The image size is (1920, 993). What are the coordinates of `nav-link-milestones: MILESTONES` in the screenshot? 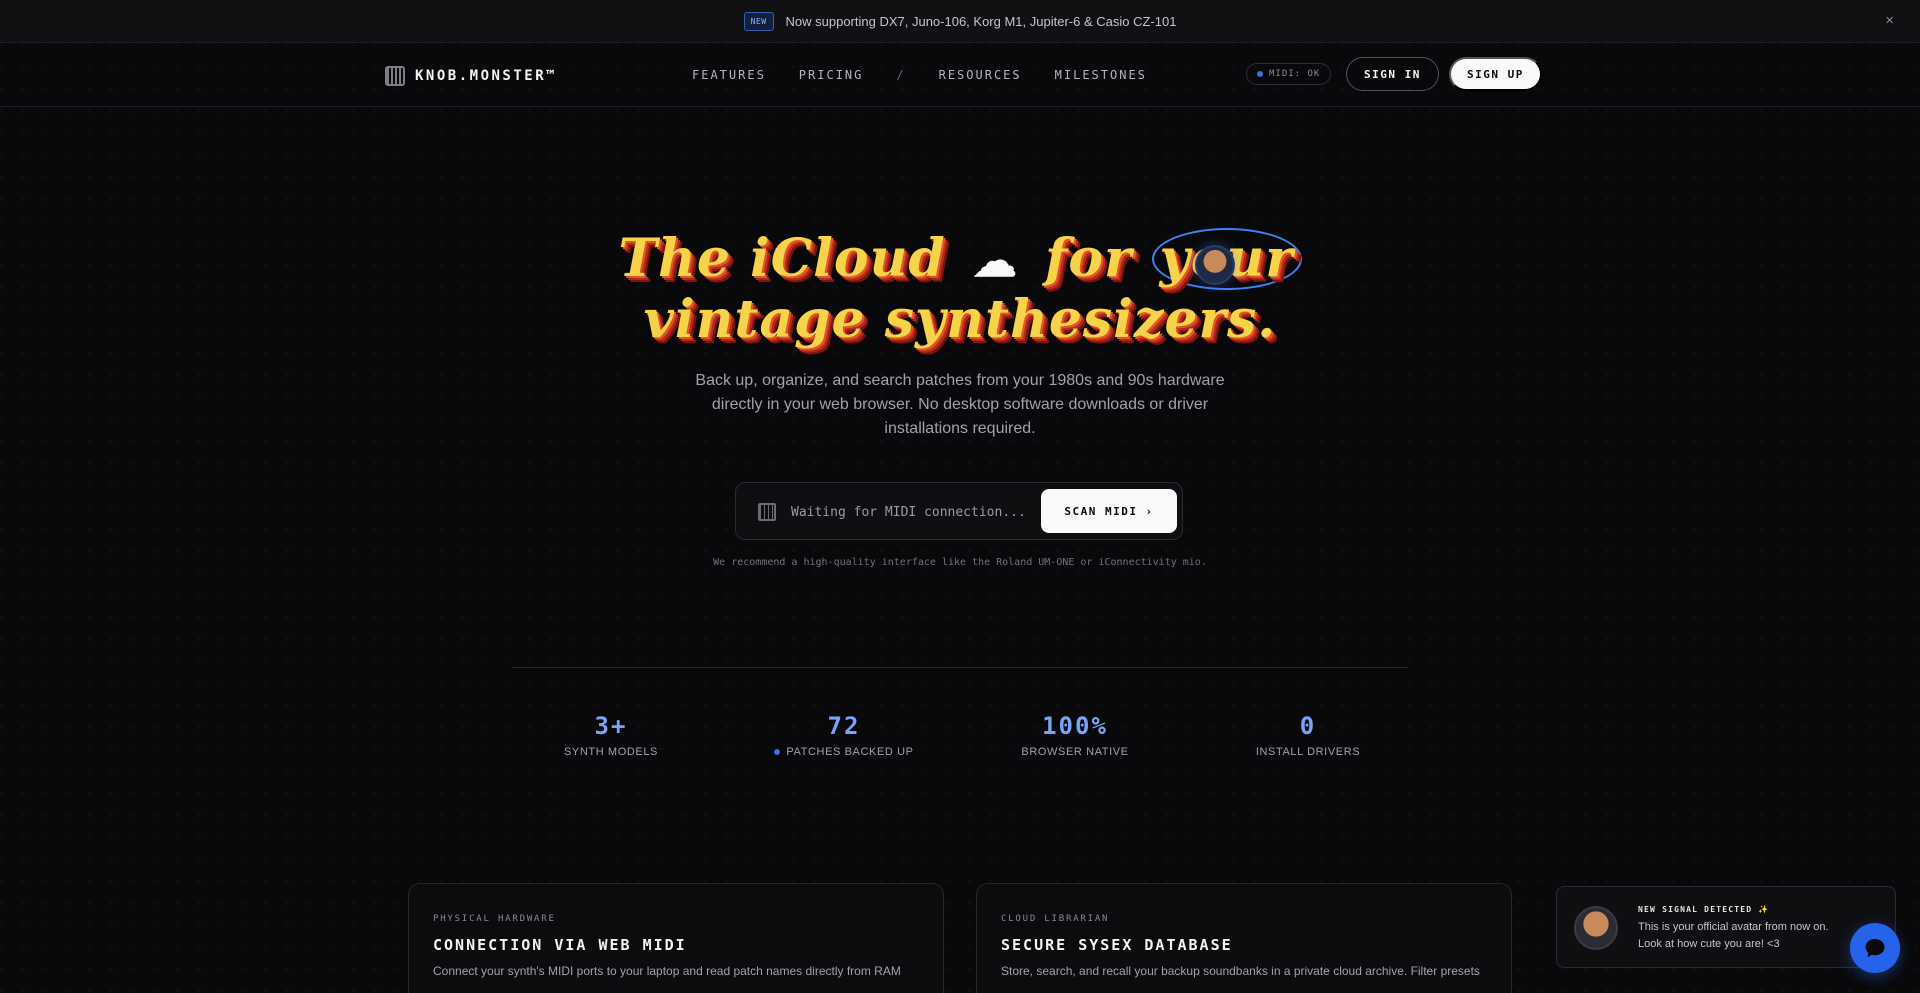 It's located at (1101, 75).